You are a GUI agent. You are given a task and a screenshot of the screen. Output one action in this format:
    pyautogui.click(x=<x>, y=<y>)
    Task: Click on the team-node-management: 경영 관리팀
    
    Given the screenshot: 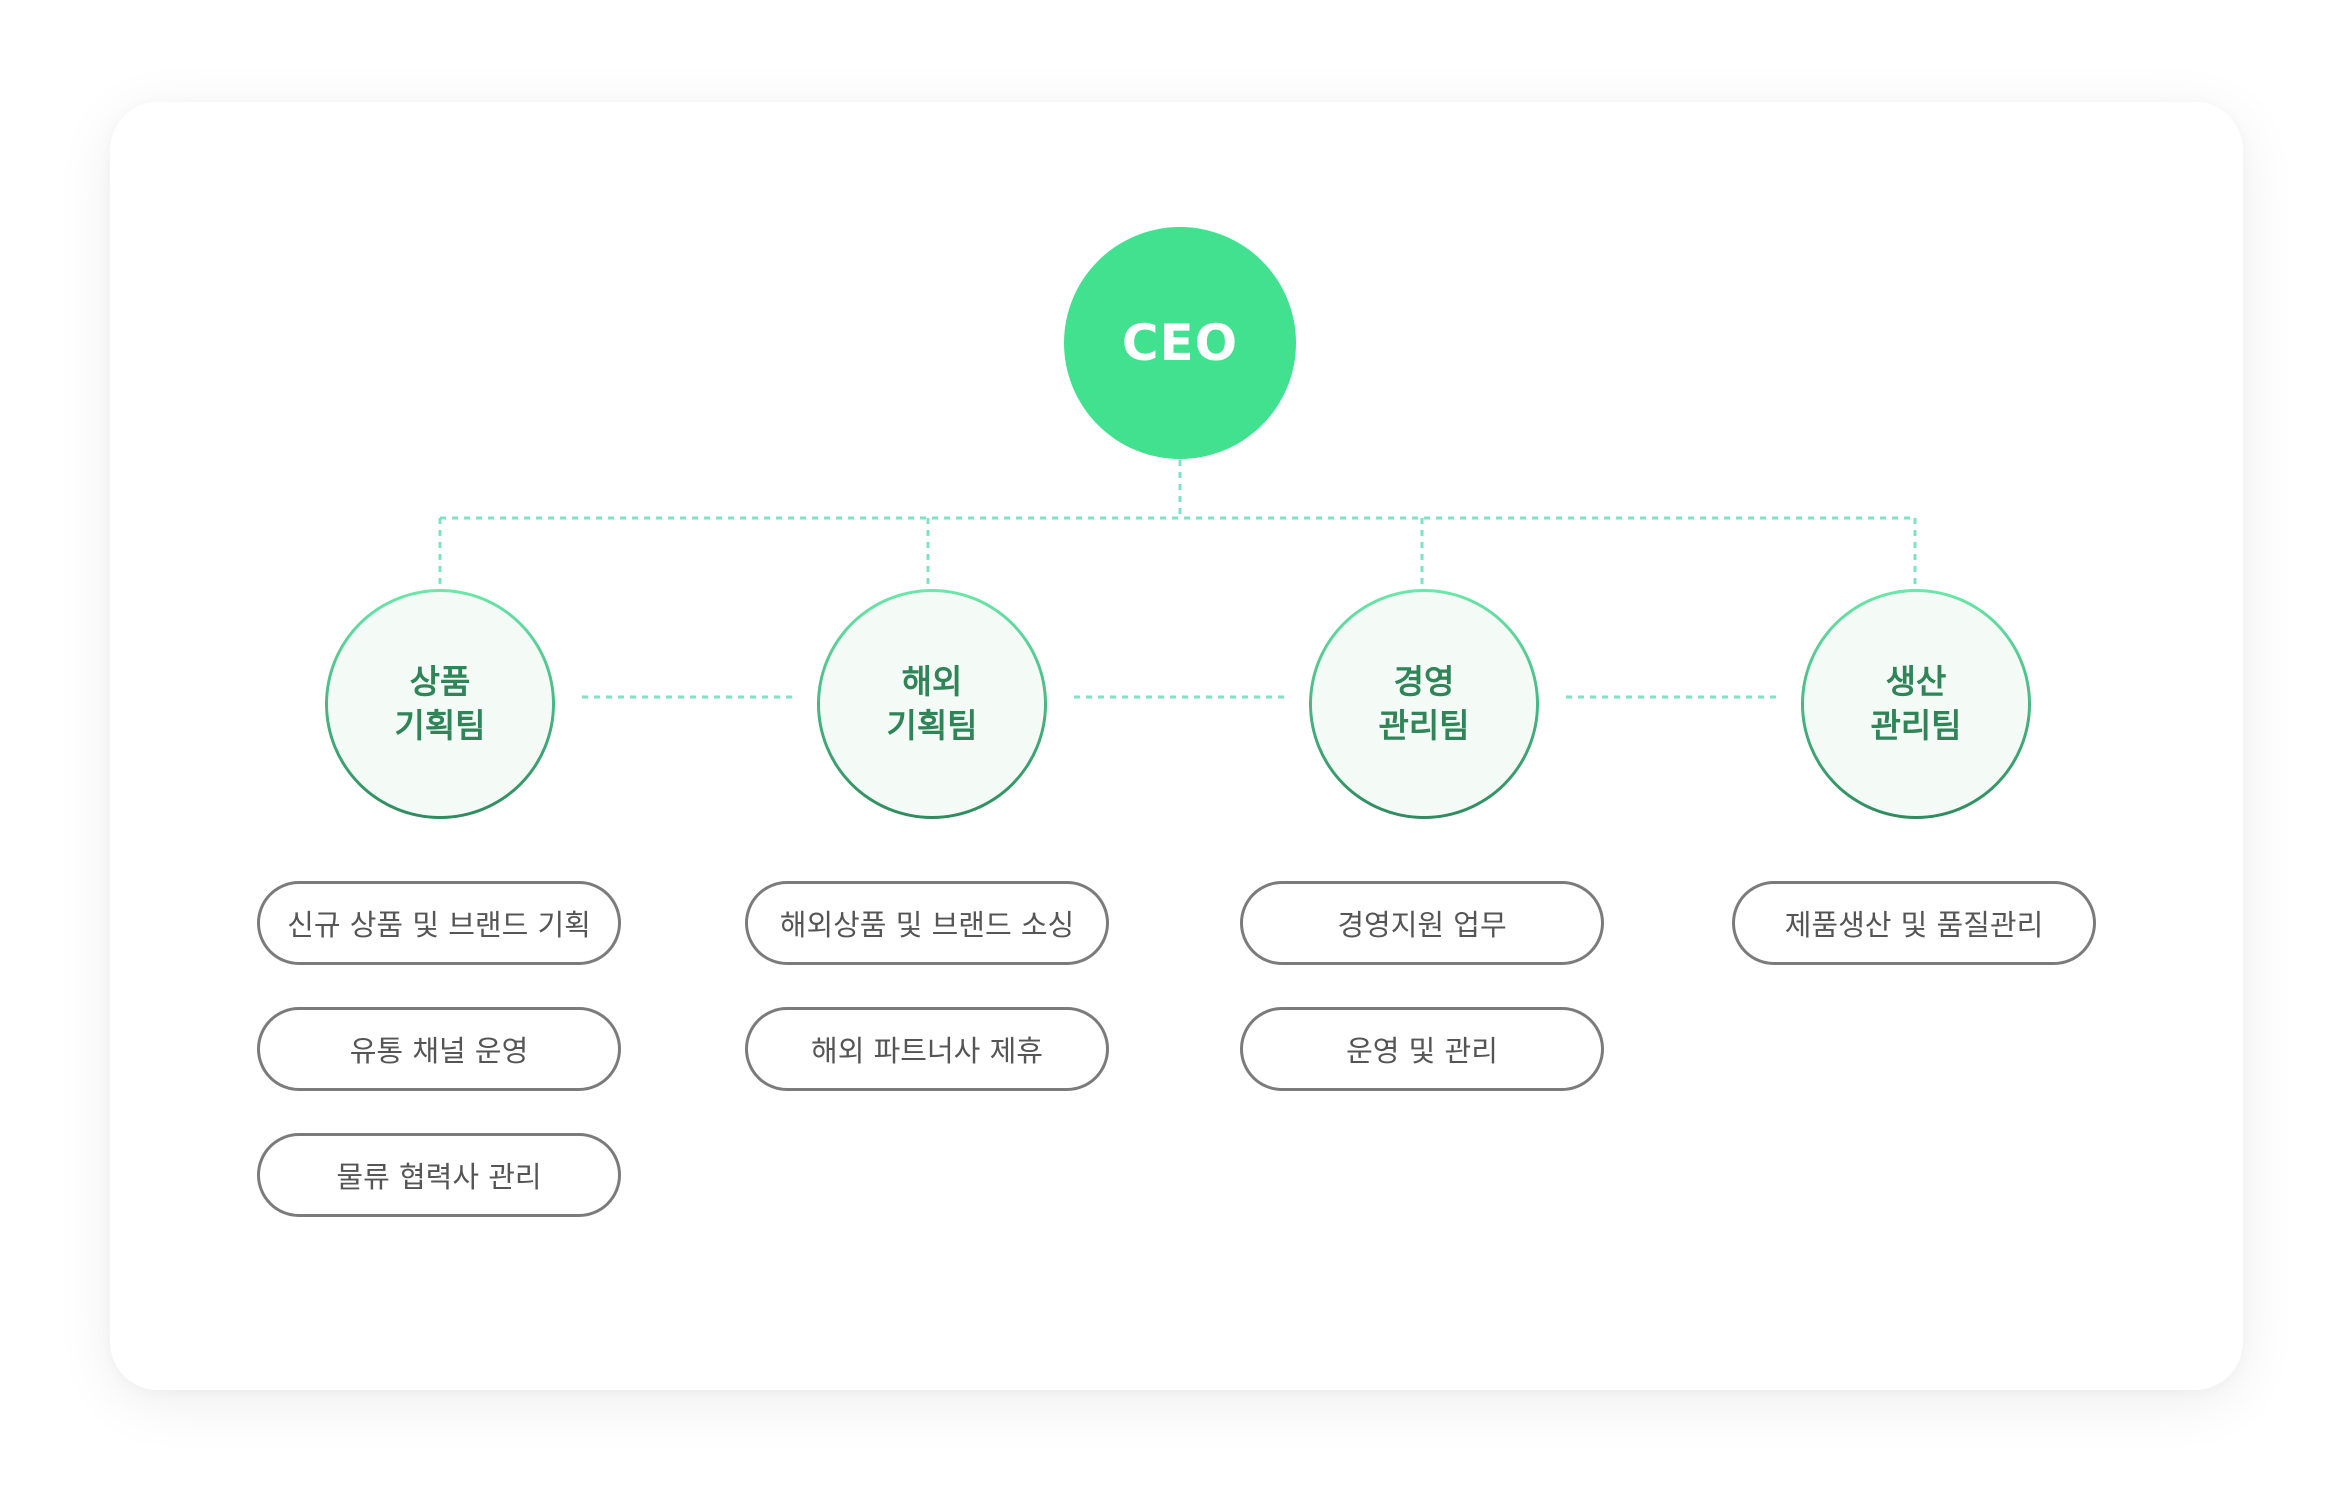 What is the action you would take?
    pyautogui.click(x=1424, y=704)
    